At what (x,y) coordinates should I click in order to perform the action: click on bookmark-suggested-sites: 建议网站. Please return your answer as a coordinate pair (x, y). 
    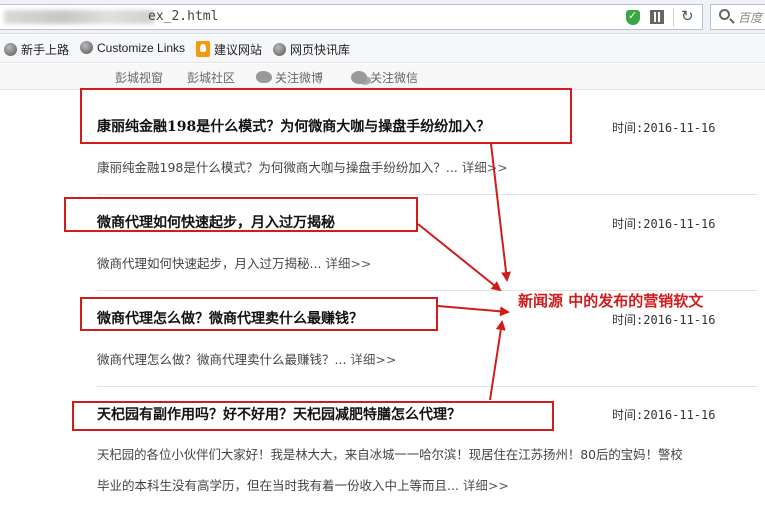
    Looking at the image, I should click on (229, 49).